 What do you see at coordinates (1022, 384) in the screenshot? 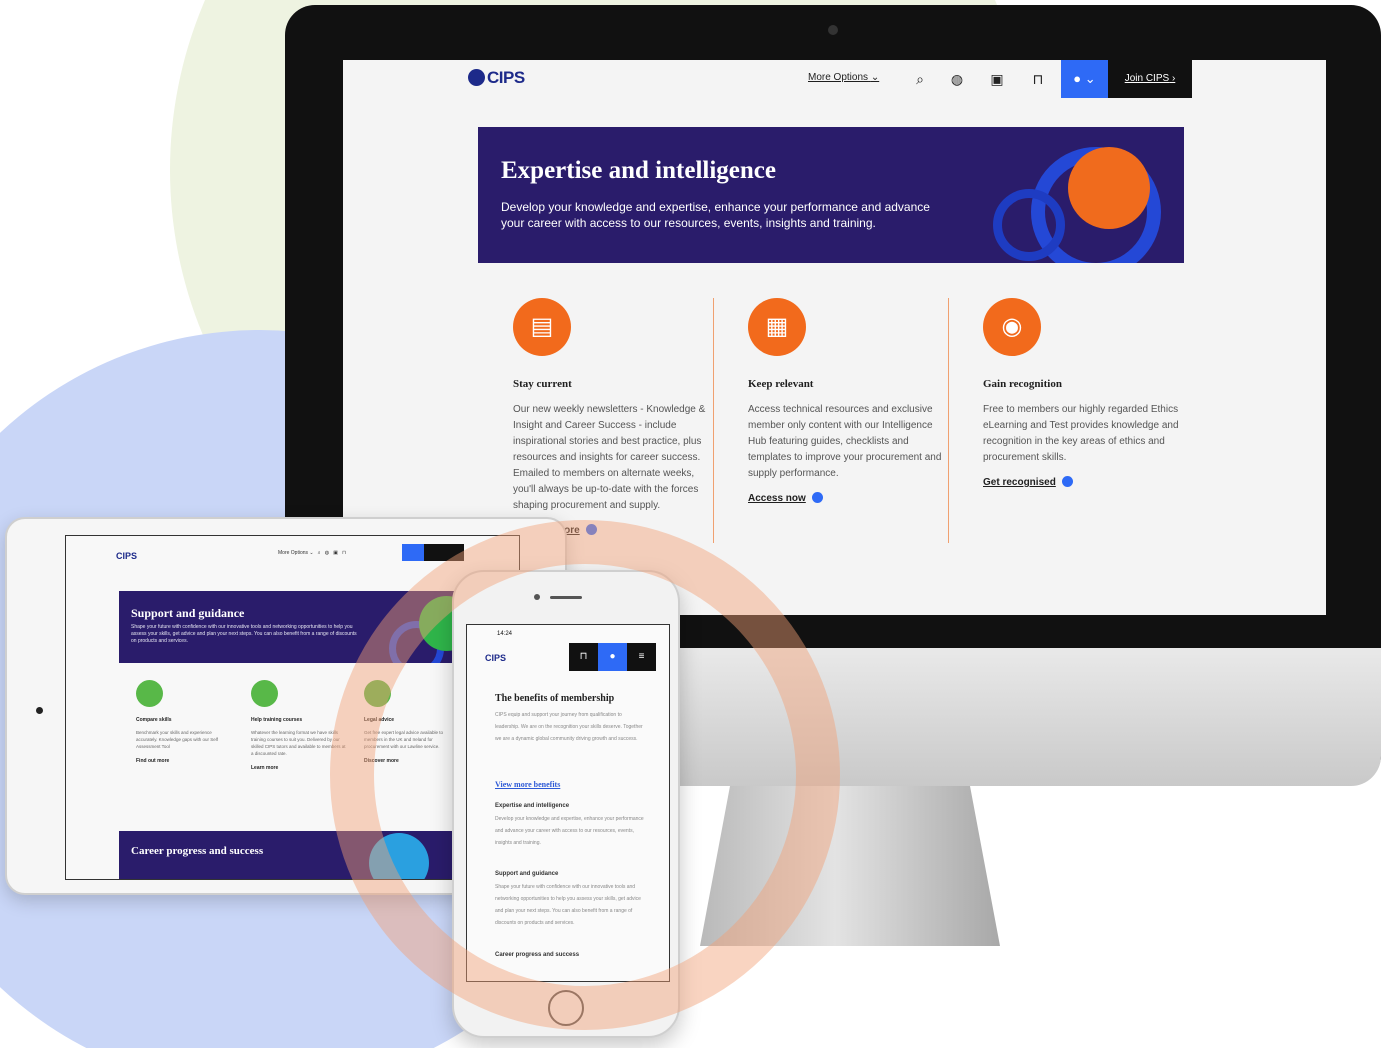
I see `feature-title: Gain recognition` at bounding box center [1022, 384].